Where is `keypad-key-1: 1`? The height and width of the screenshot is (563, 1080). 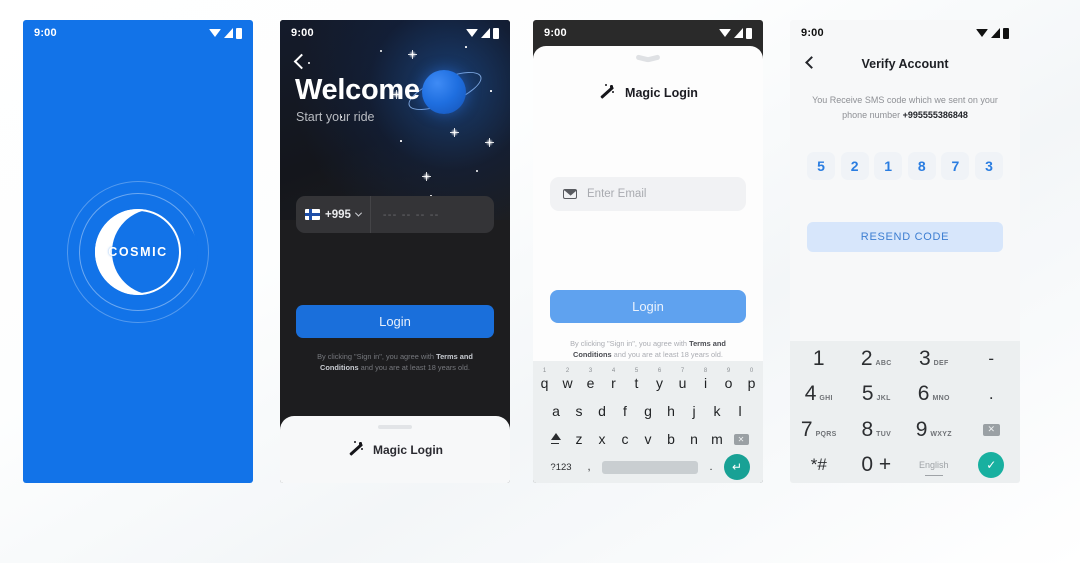
keypad-key-1: 1 is located at coordinates (819, 359).